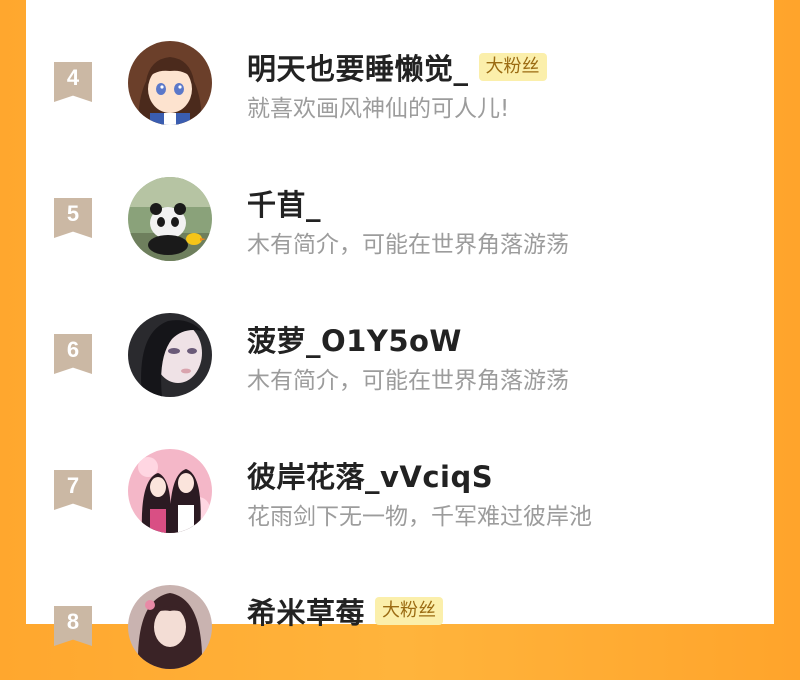 The width and height of the screenshot is (800, 680). I want to click on rank-ribbon-icon: 7, so click(73, 490).